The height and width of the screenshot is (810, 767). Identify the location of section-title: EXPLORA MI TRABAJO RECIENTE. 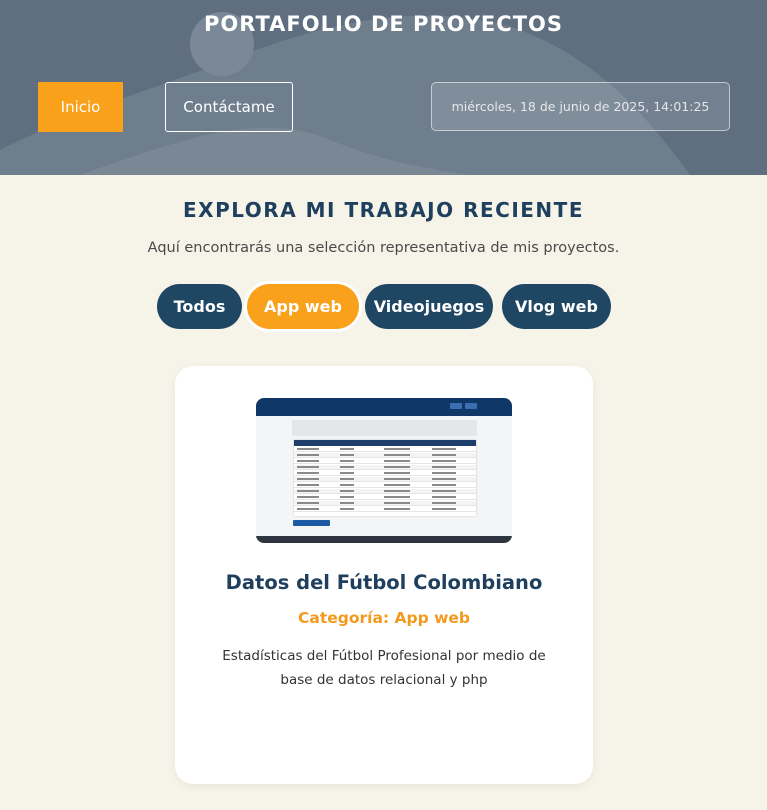
(383, 210).